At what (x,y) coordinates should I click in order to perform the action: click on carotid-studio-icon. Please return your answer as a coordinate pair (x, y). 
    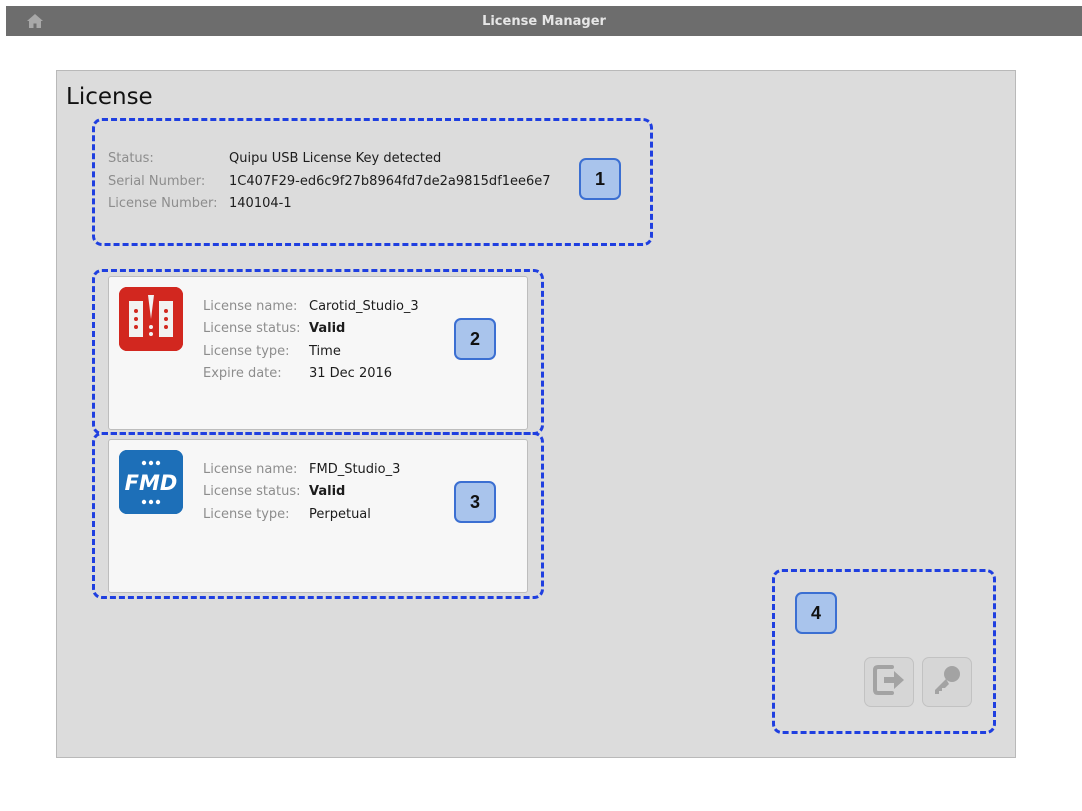
    Looking at the image, I should click on (151, 319).